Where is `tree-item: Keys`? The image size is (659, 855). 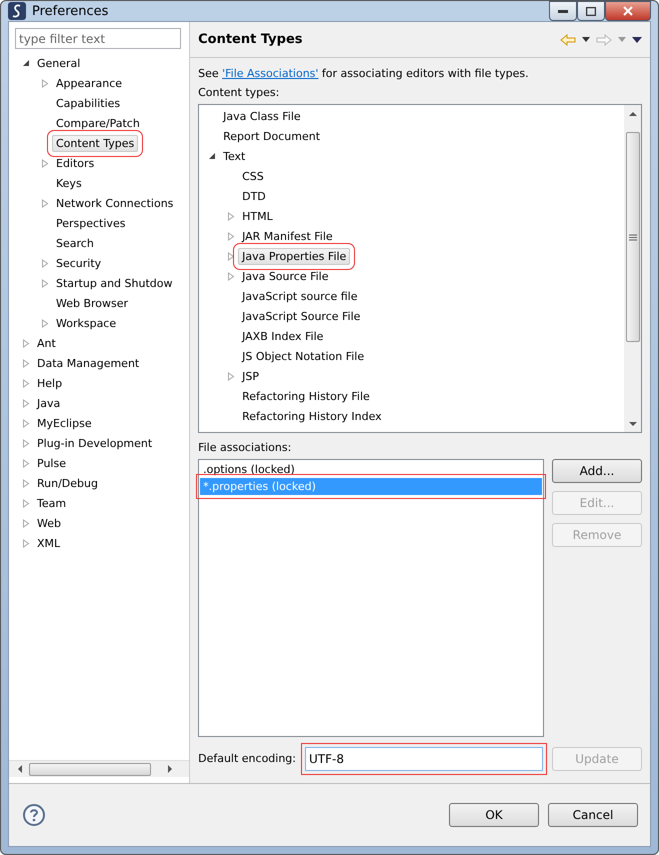
tree-item: Keys is located at coordinates (69, 183).